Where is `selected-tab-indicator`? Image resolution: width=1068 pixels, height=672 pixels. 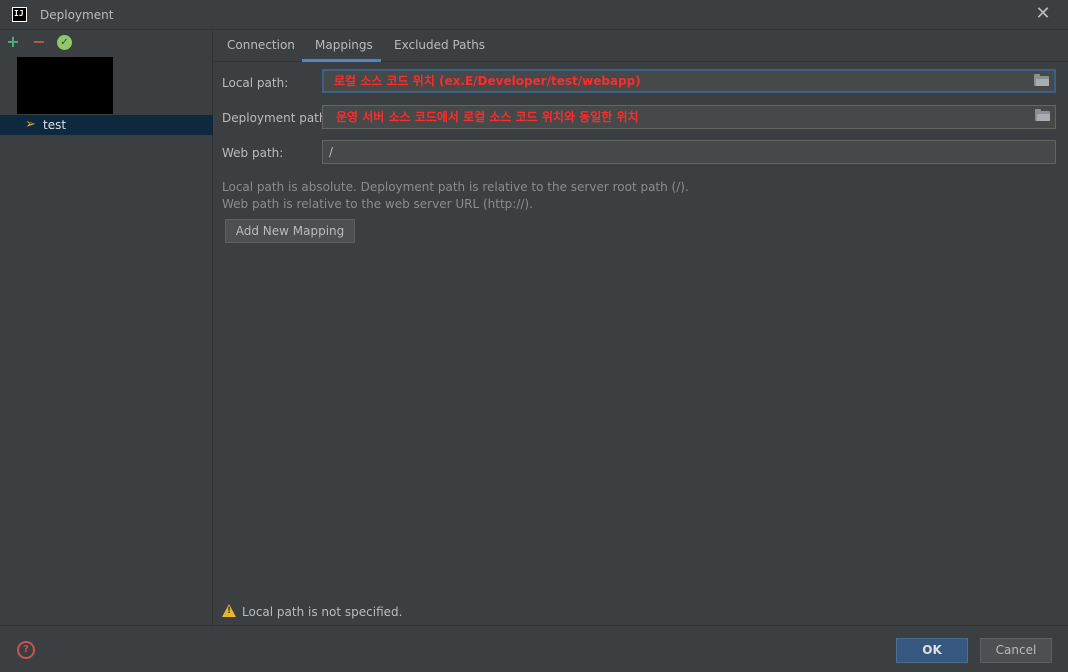 selected-tab-indicator is located at coordinates (341, 60).